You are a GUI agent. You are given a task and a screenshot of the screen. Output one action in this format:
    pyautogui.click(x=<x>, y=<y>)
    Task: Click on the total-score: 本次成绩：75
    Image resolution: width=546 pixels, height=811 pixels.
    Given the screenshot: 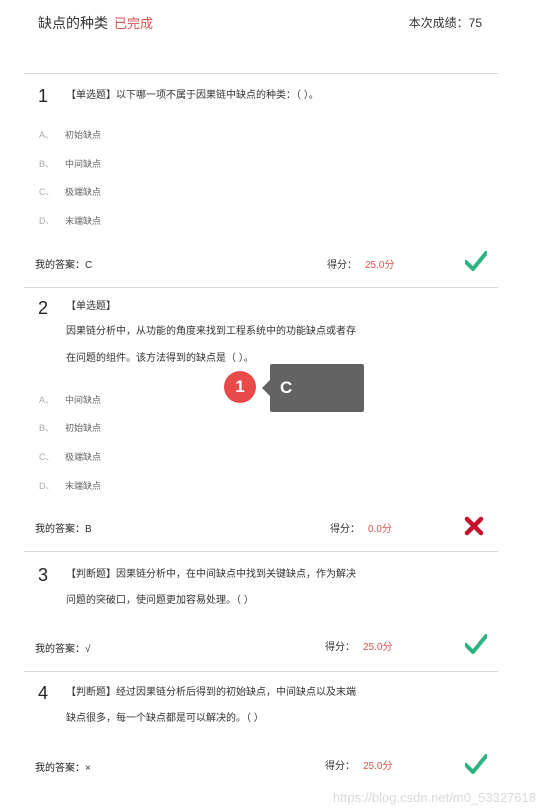 What is the action you would take?
    pyautogui.click(x=445, y=23)
    